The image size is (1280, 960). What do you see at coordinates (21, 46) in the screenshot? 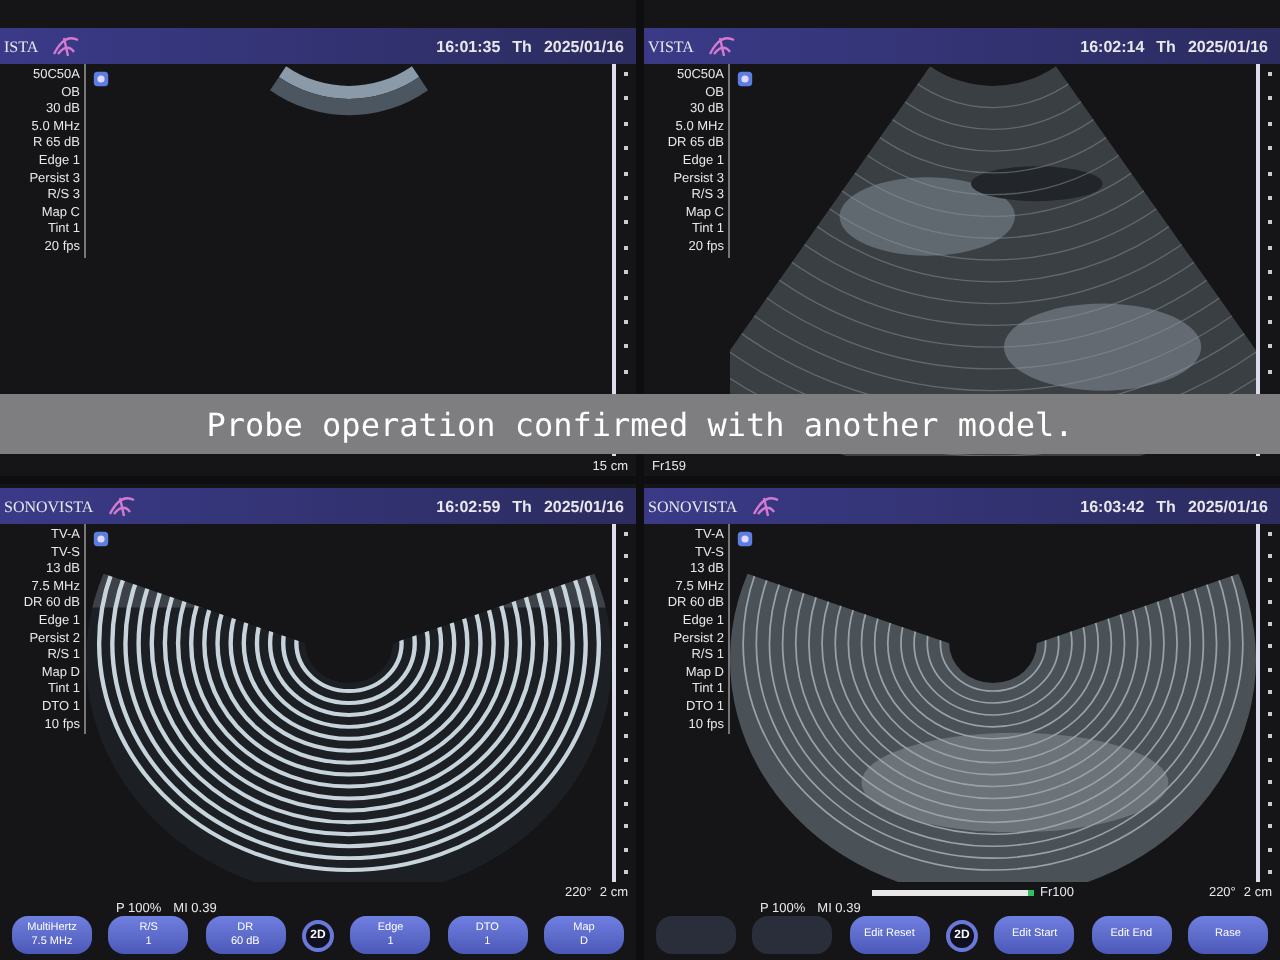
I see `brand-logo: ISTA` at bounding box center [21, 46].